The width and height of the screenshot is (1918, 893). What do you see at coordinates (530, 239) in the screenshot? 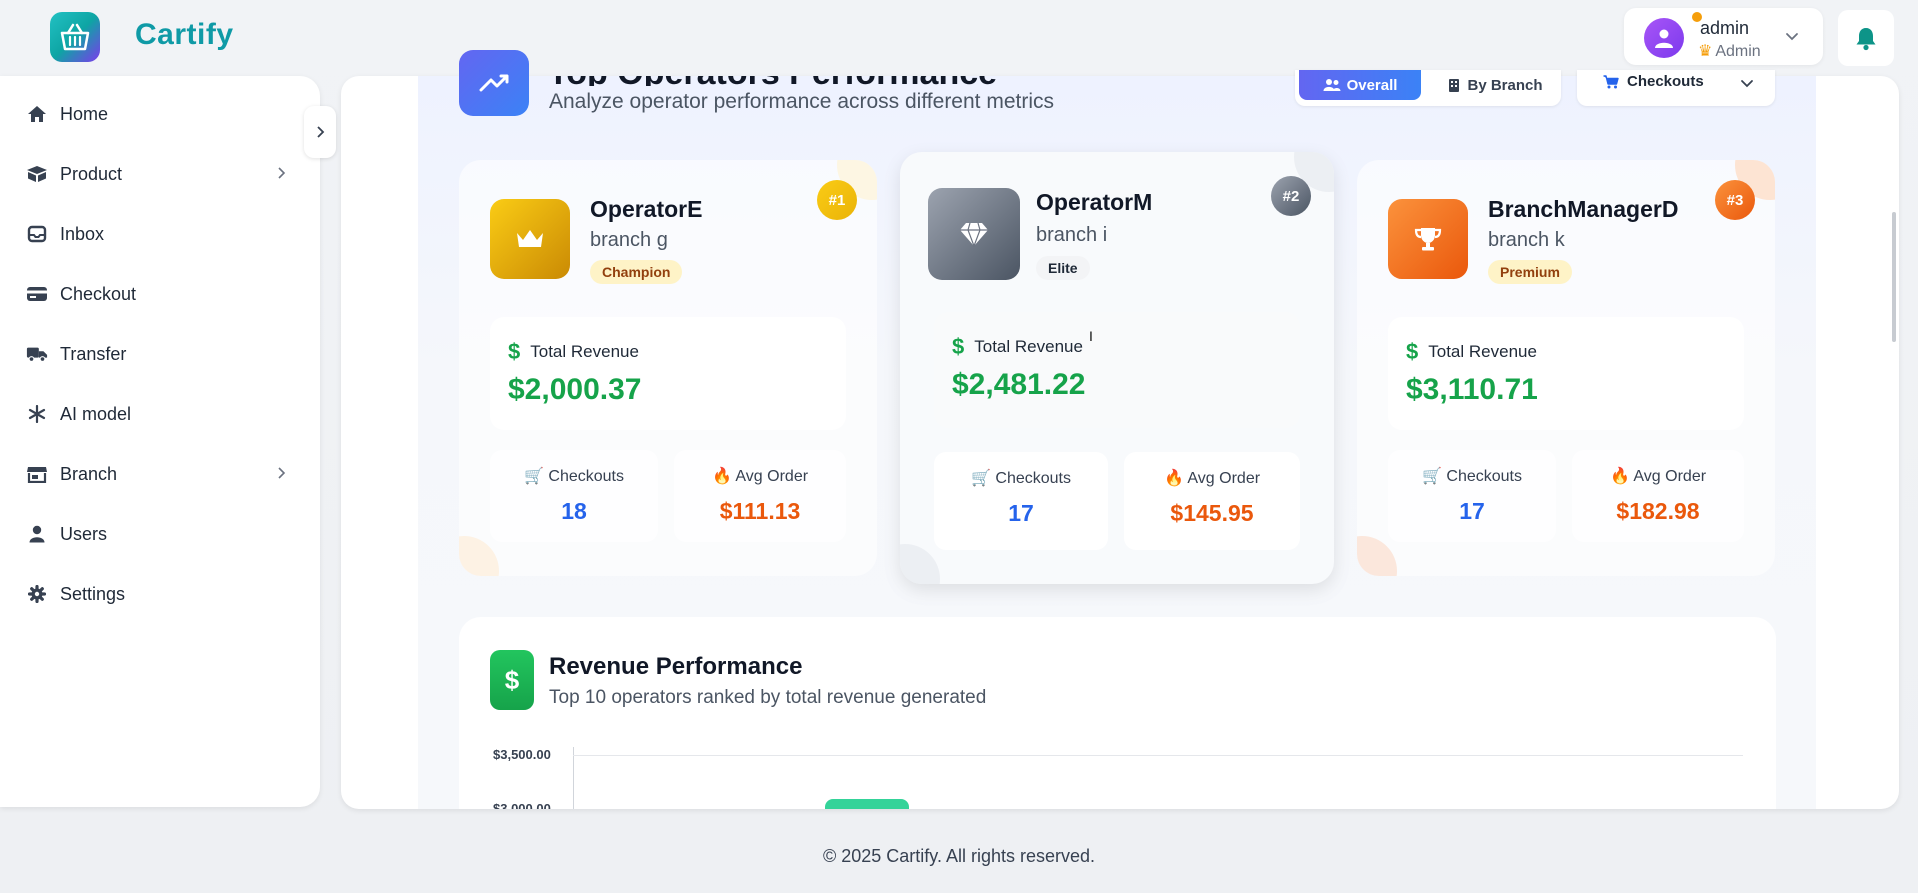
I see `crown-icon` at bounding box center [530, 239].